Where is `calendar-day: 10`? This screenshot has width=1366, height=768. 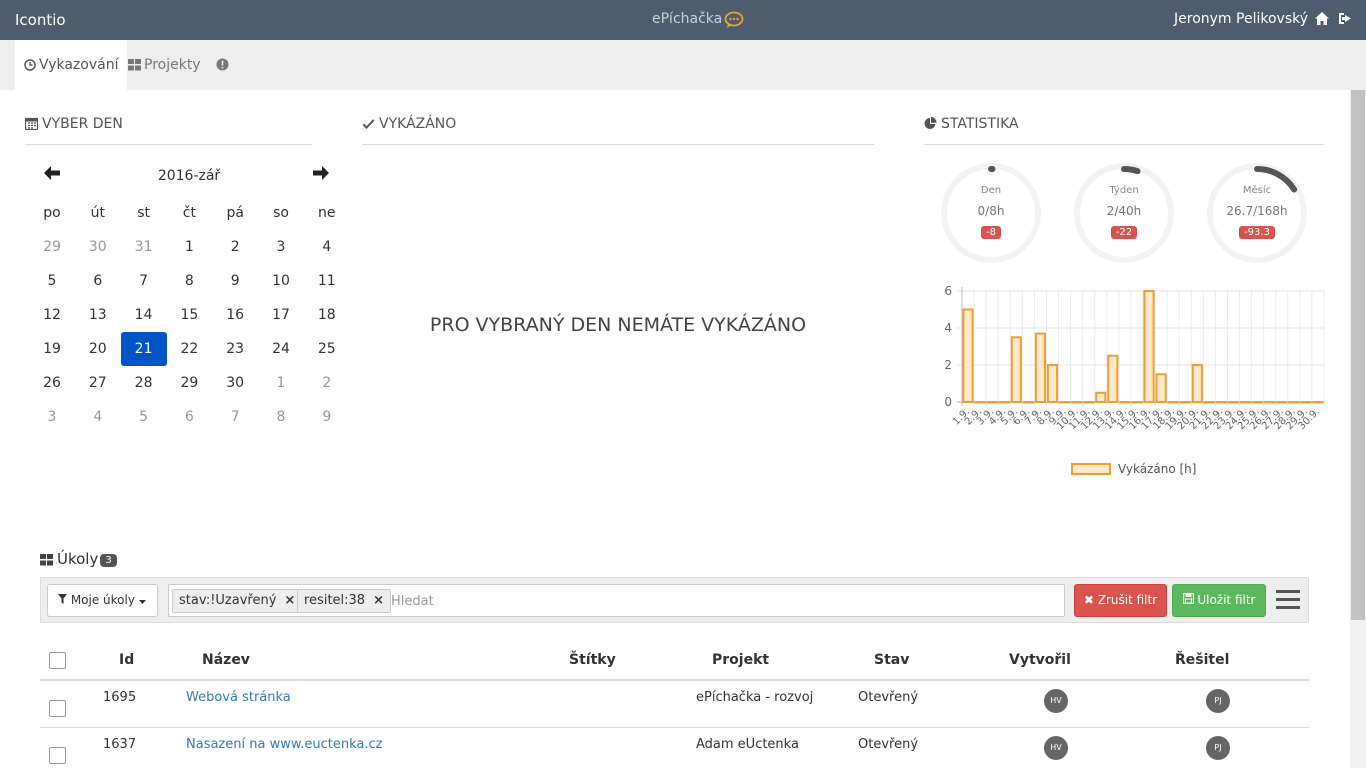
calendar-day: 10 is located at coordinates (281, 281).